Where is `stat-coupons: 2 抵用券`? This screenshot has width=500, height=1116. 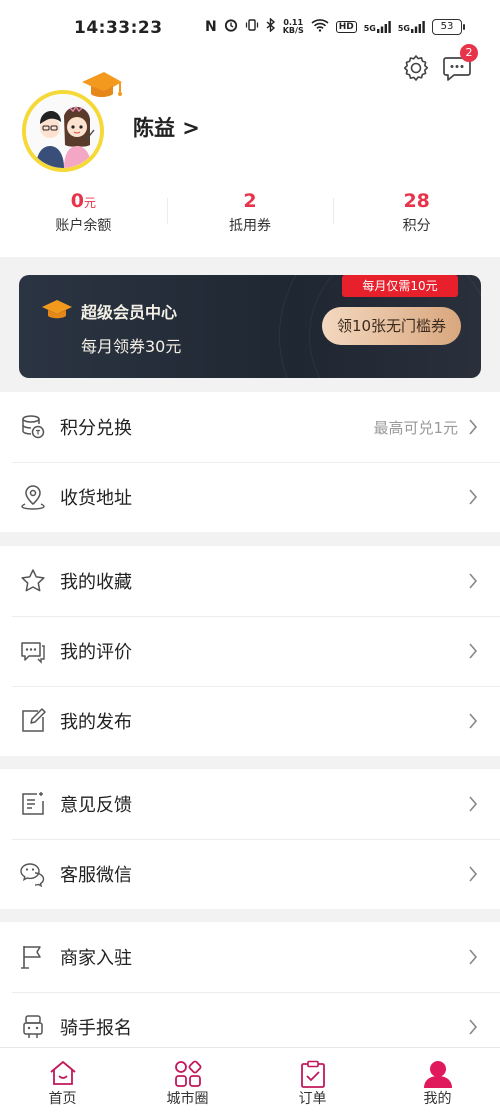 stat-coupons: 2 抵用券 is located at coordinates (250, 215).